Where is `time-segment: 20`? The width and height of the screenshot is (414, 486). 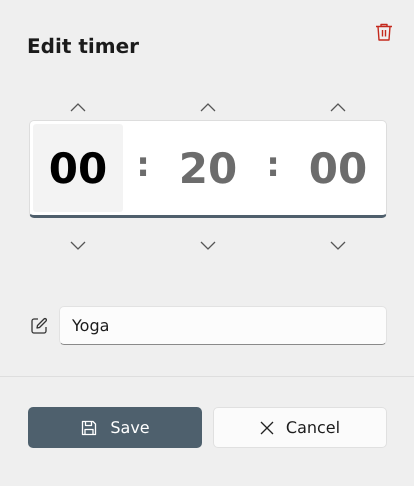 time-segment: 20 is located at coordinates (208, 168).